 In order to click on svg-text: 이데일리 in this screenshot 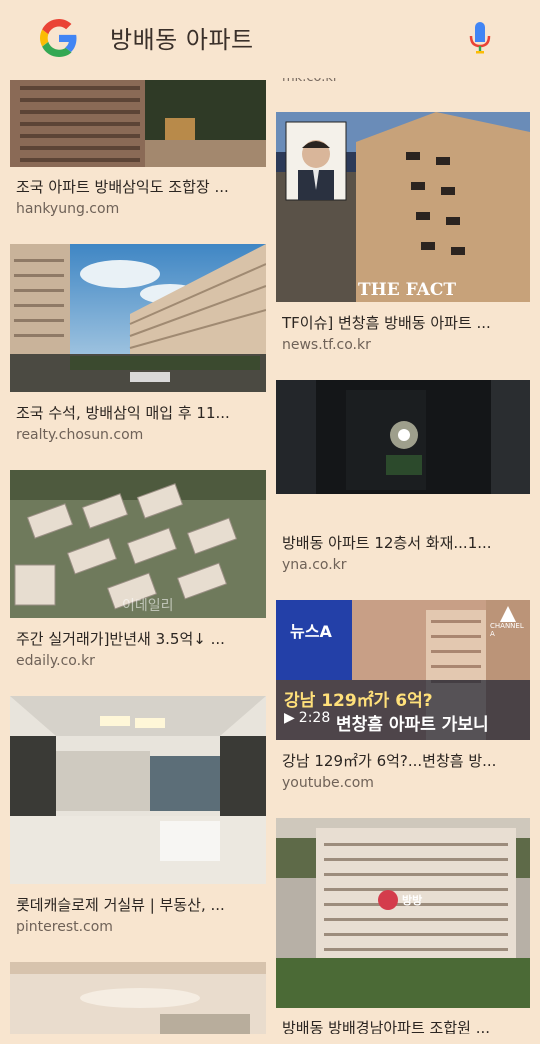, I will do `click(148, 606)`.